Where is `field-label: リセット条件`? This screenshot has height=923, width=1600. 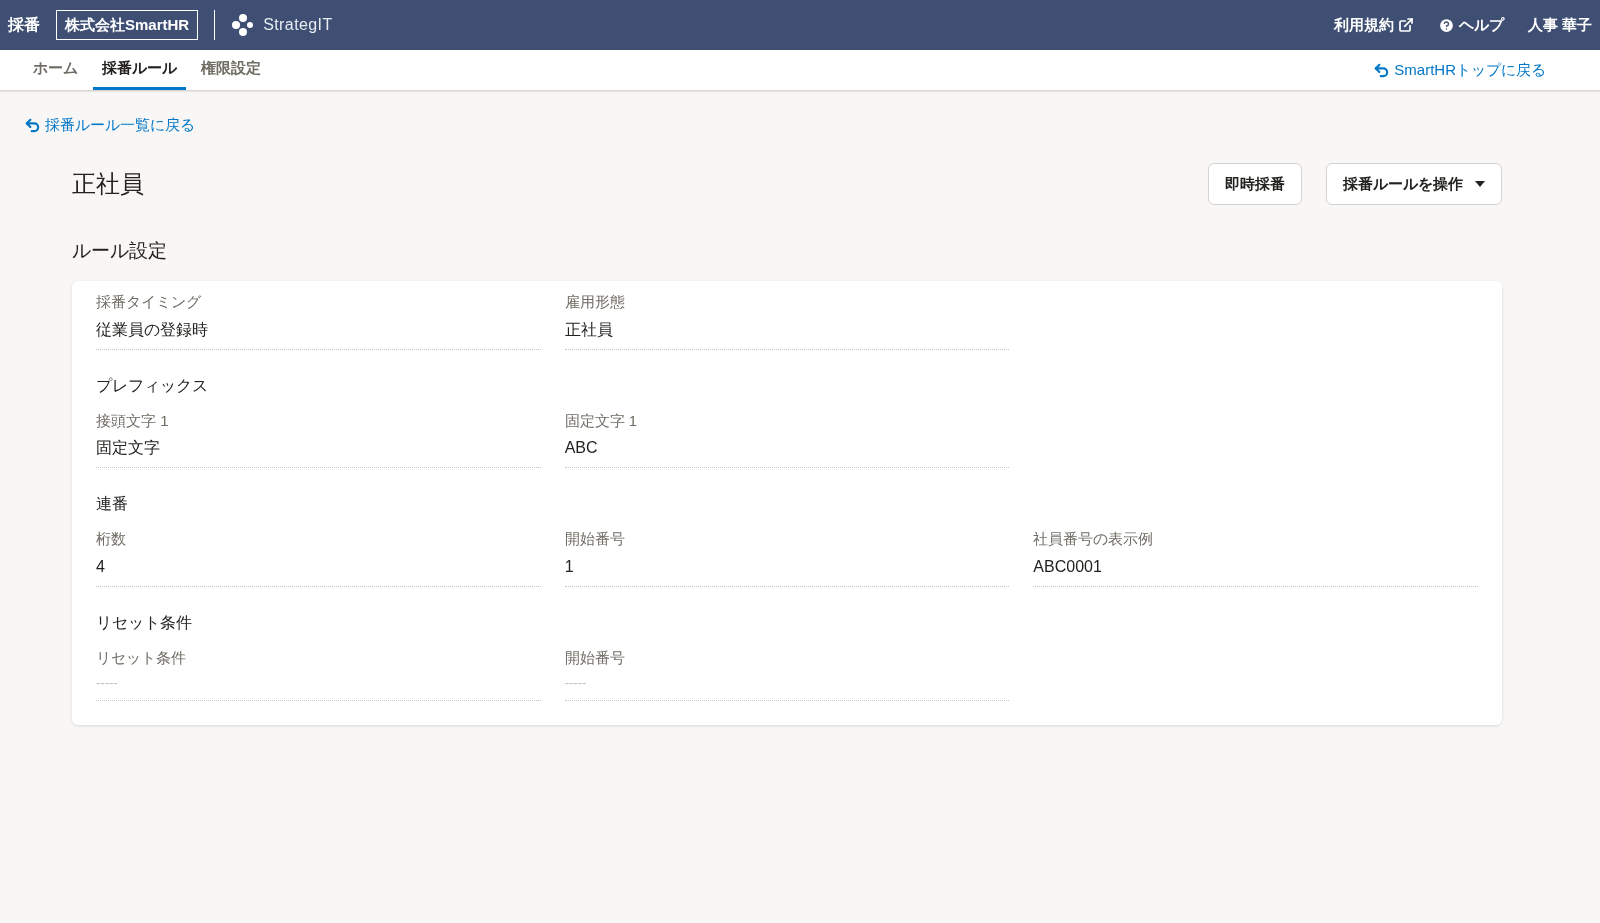 field-label: リセット条件 is located at coordinates (141, 657).